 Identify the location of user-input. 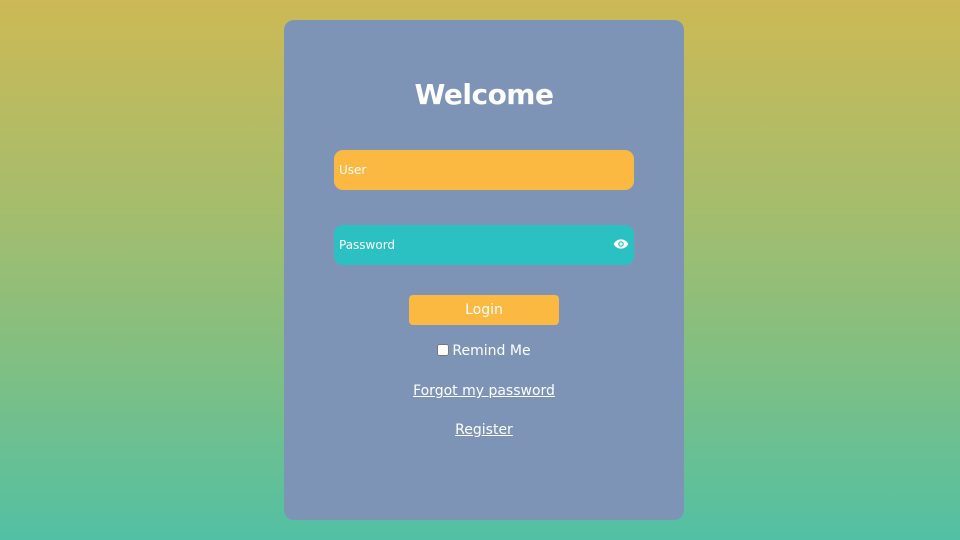
(484, 170).